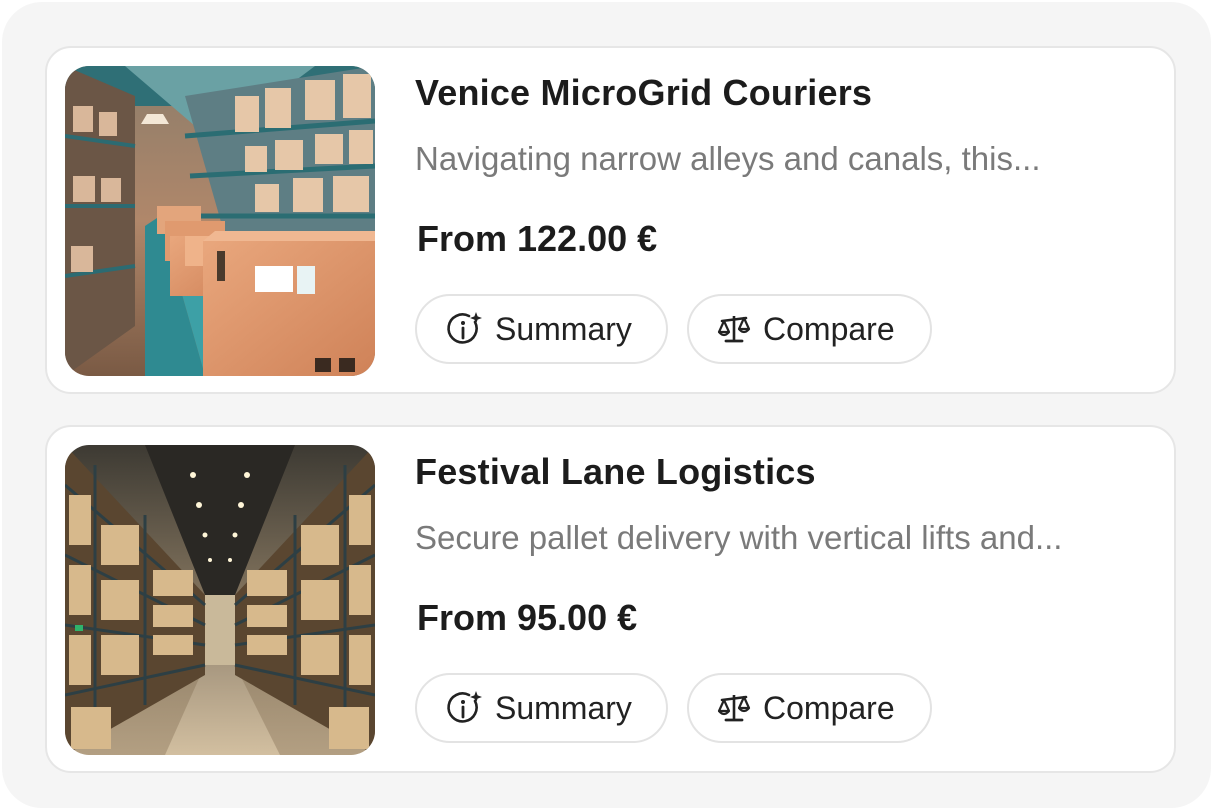 This screenshot has height=810, width=1213. What do you see at coordinates (643, 93) in the screenshot?
I see `listing-title: Venice MicroGrid Couriers` at bounding box center [643, 93].